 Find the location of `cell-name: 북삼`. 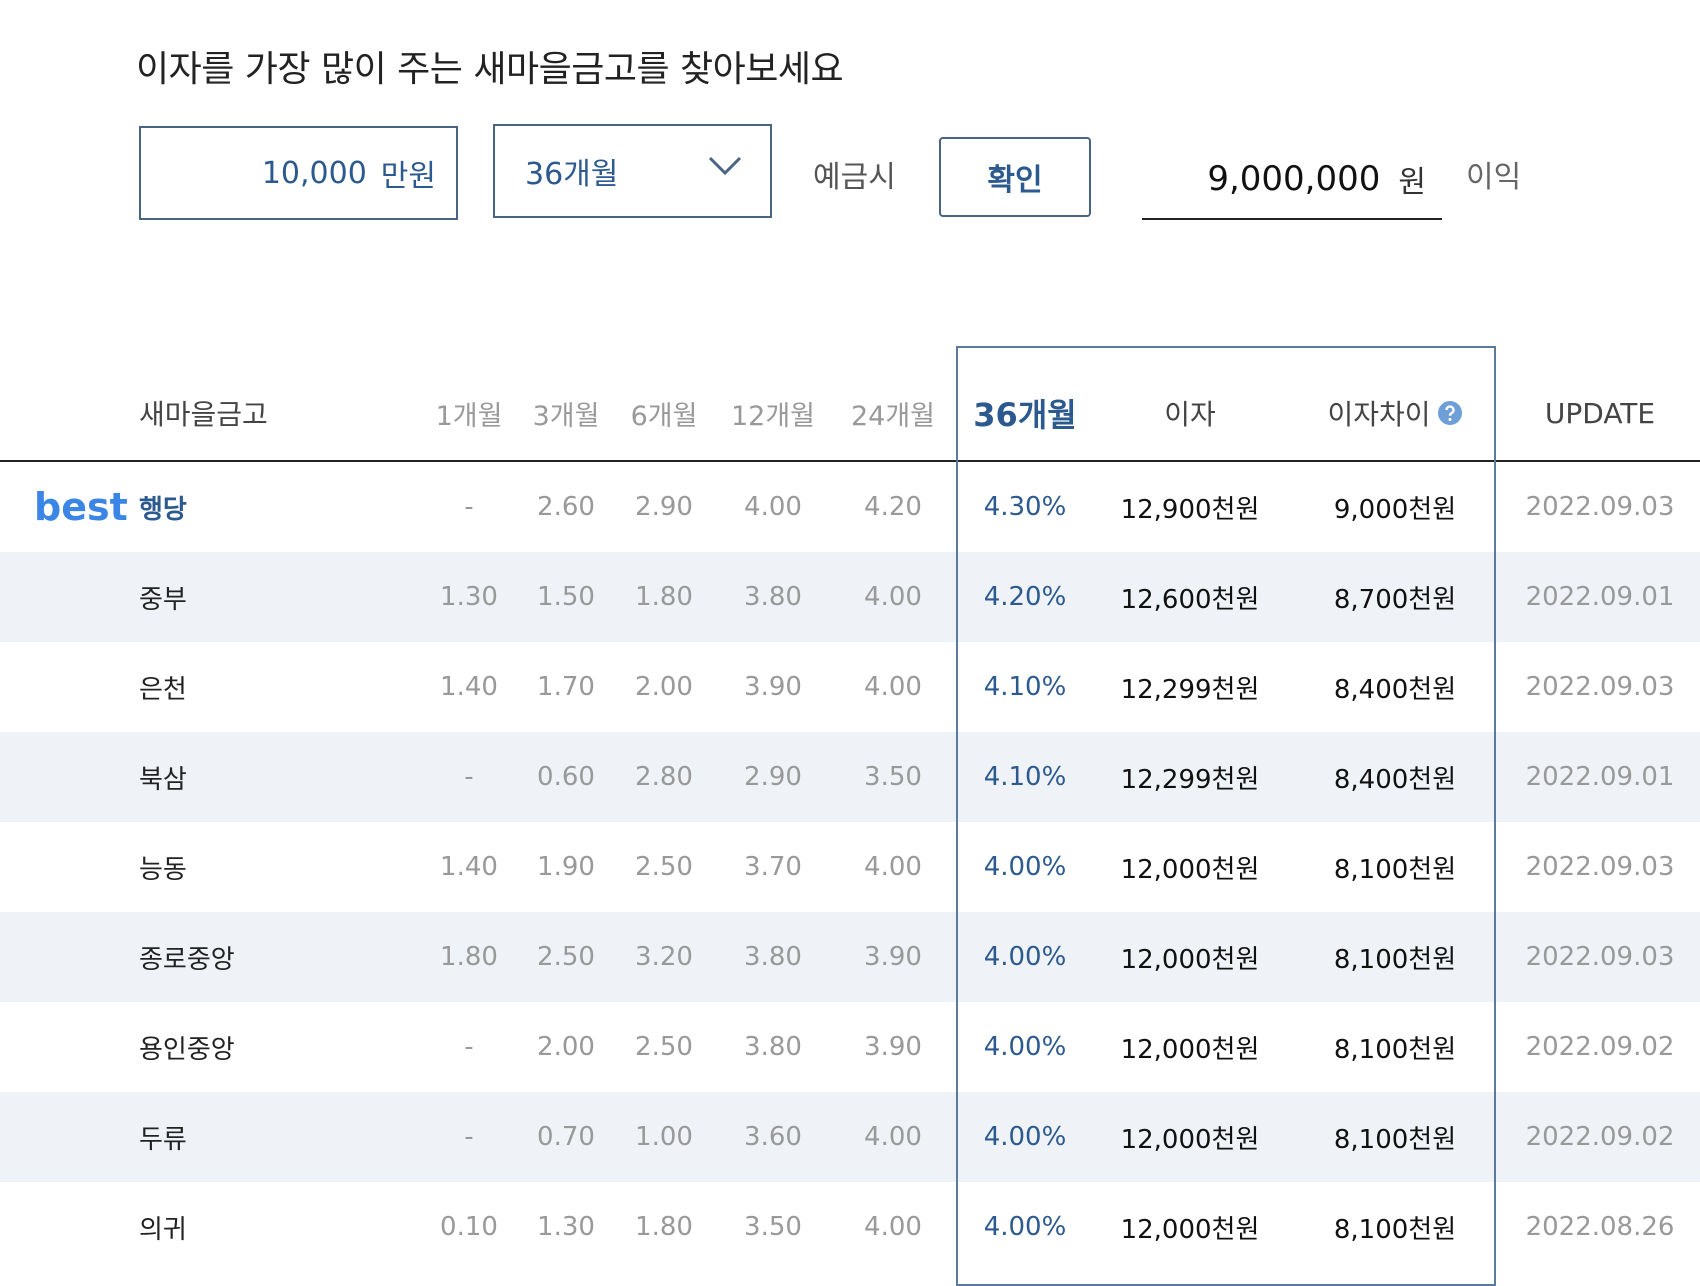

cell-name: 북삼 is located at coordinates (163, 779).